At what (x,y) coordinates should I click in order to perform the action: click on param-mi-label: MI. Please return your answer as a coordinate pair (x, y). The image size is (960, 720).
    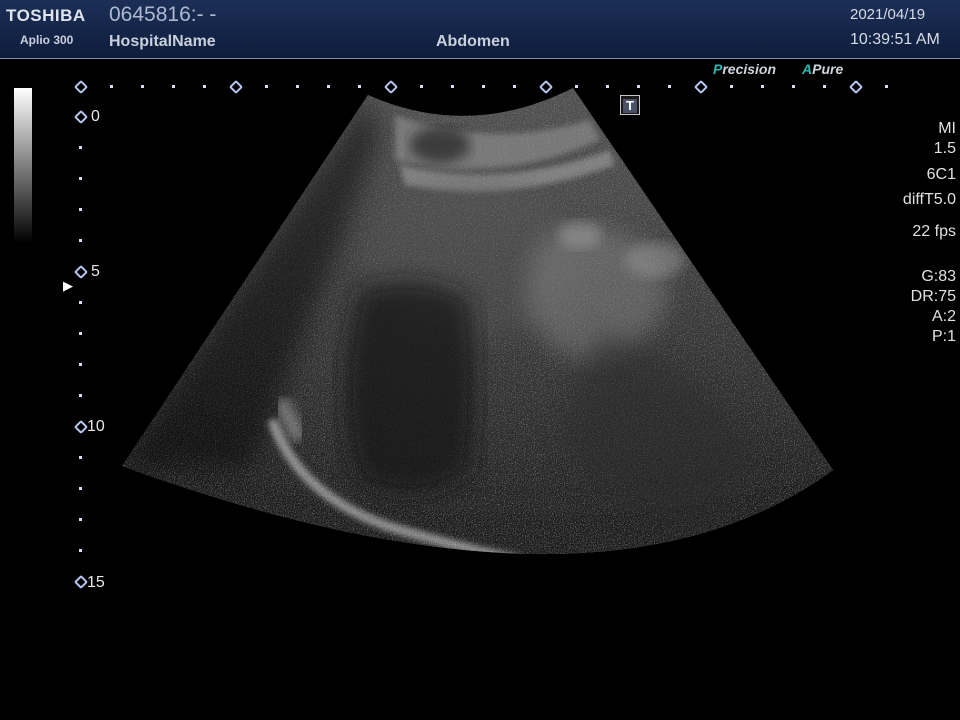
    Looking at the image, I should click on (947, 128).